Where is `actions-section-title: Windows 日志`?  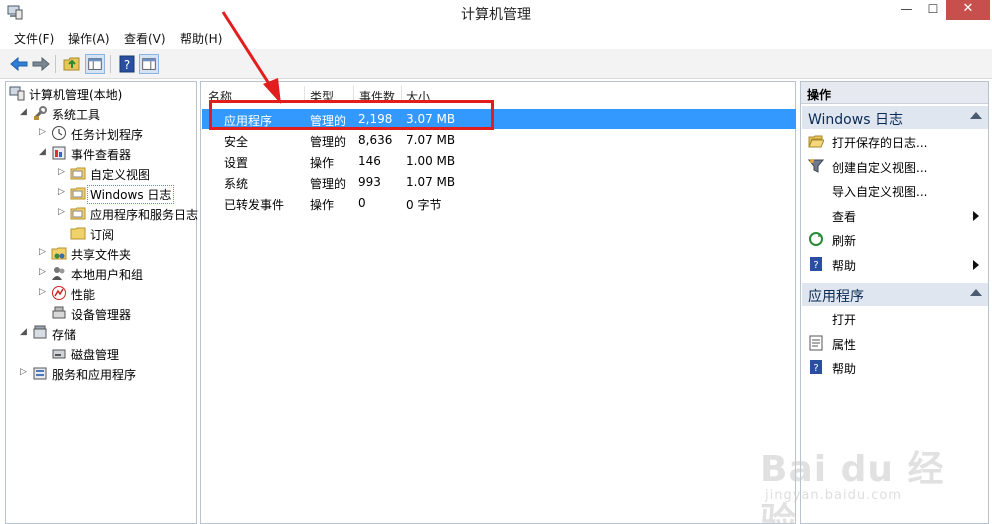 actions-section-title: Windows 日志 is located at coordinates (855, 120).